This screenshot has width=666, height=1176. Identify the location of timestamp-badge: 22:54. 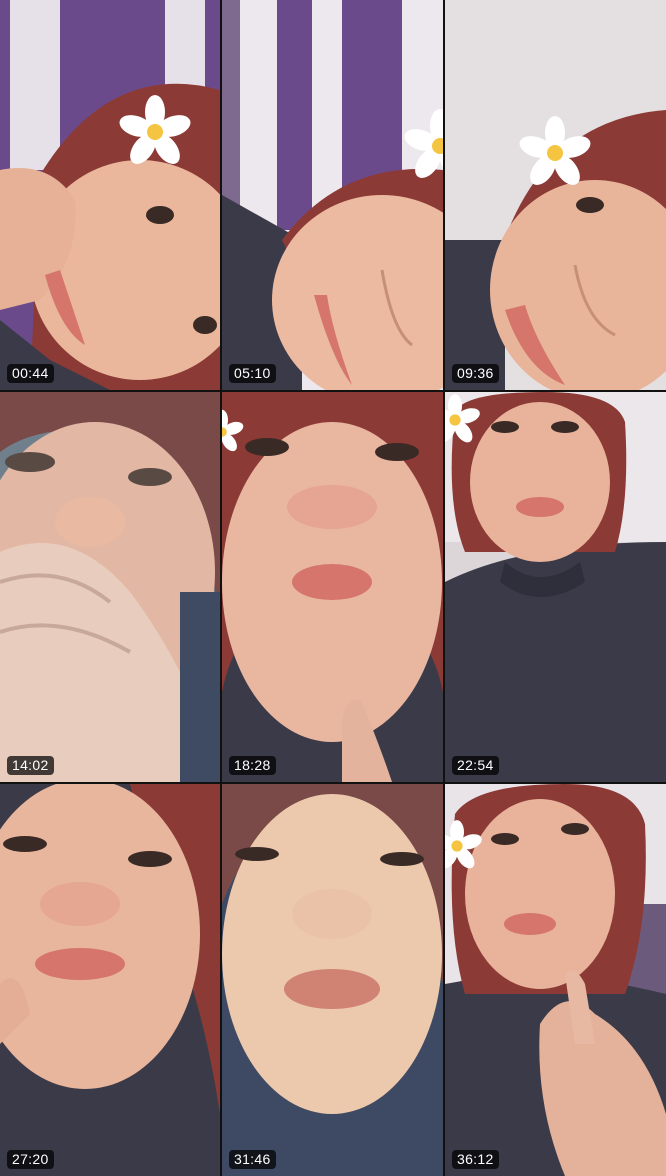
(475, 765).